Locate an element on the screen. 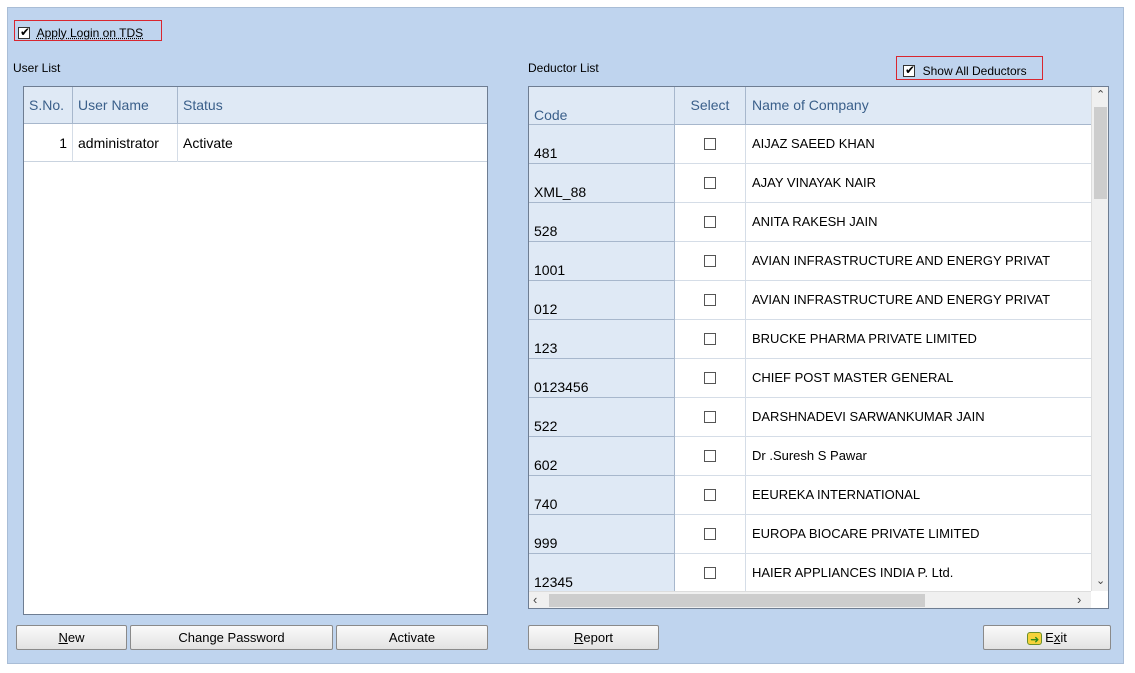  table-row: 740 EEUREKA INTERNATIONAL is located at coordinates (810, 495).